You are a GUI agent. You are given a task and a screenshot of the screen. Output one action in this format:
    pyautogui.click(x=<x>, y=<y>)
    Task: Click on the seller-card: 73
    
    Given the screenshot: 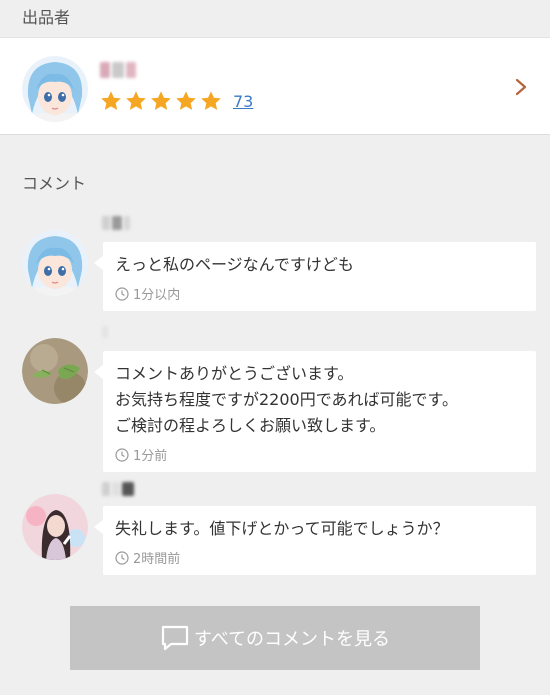 What is the action you would take?
    pyautogui.click(x=275, y=86)
    